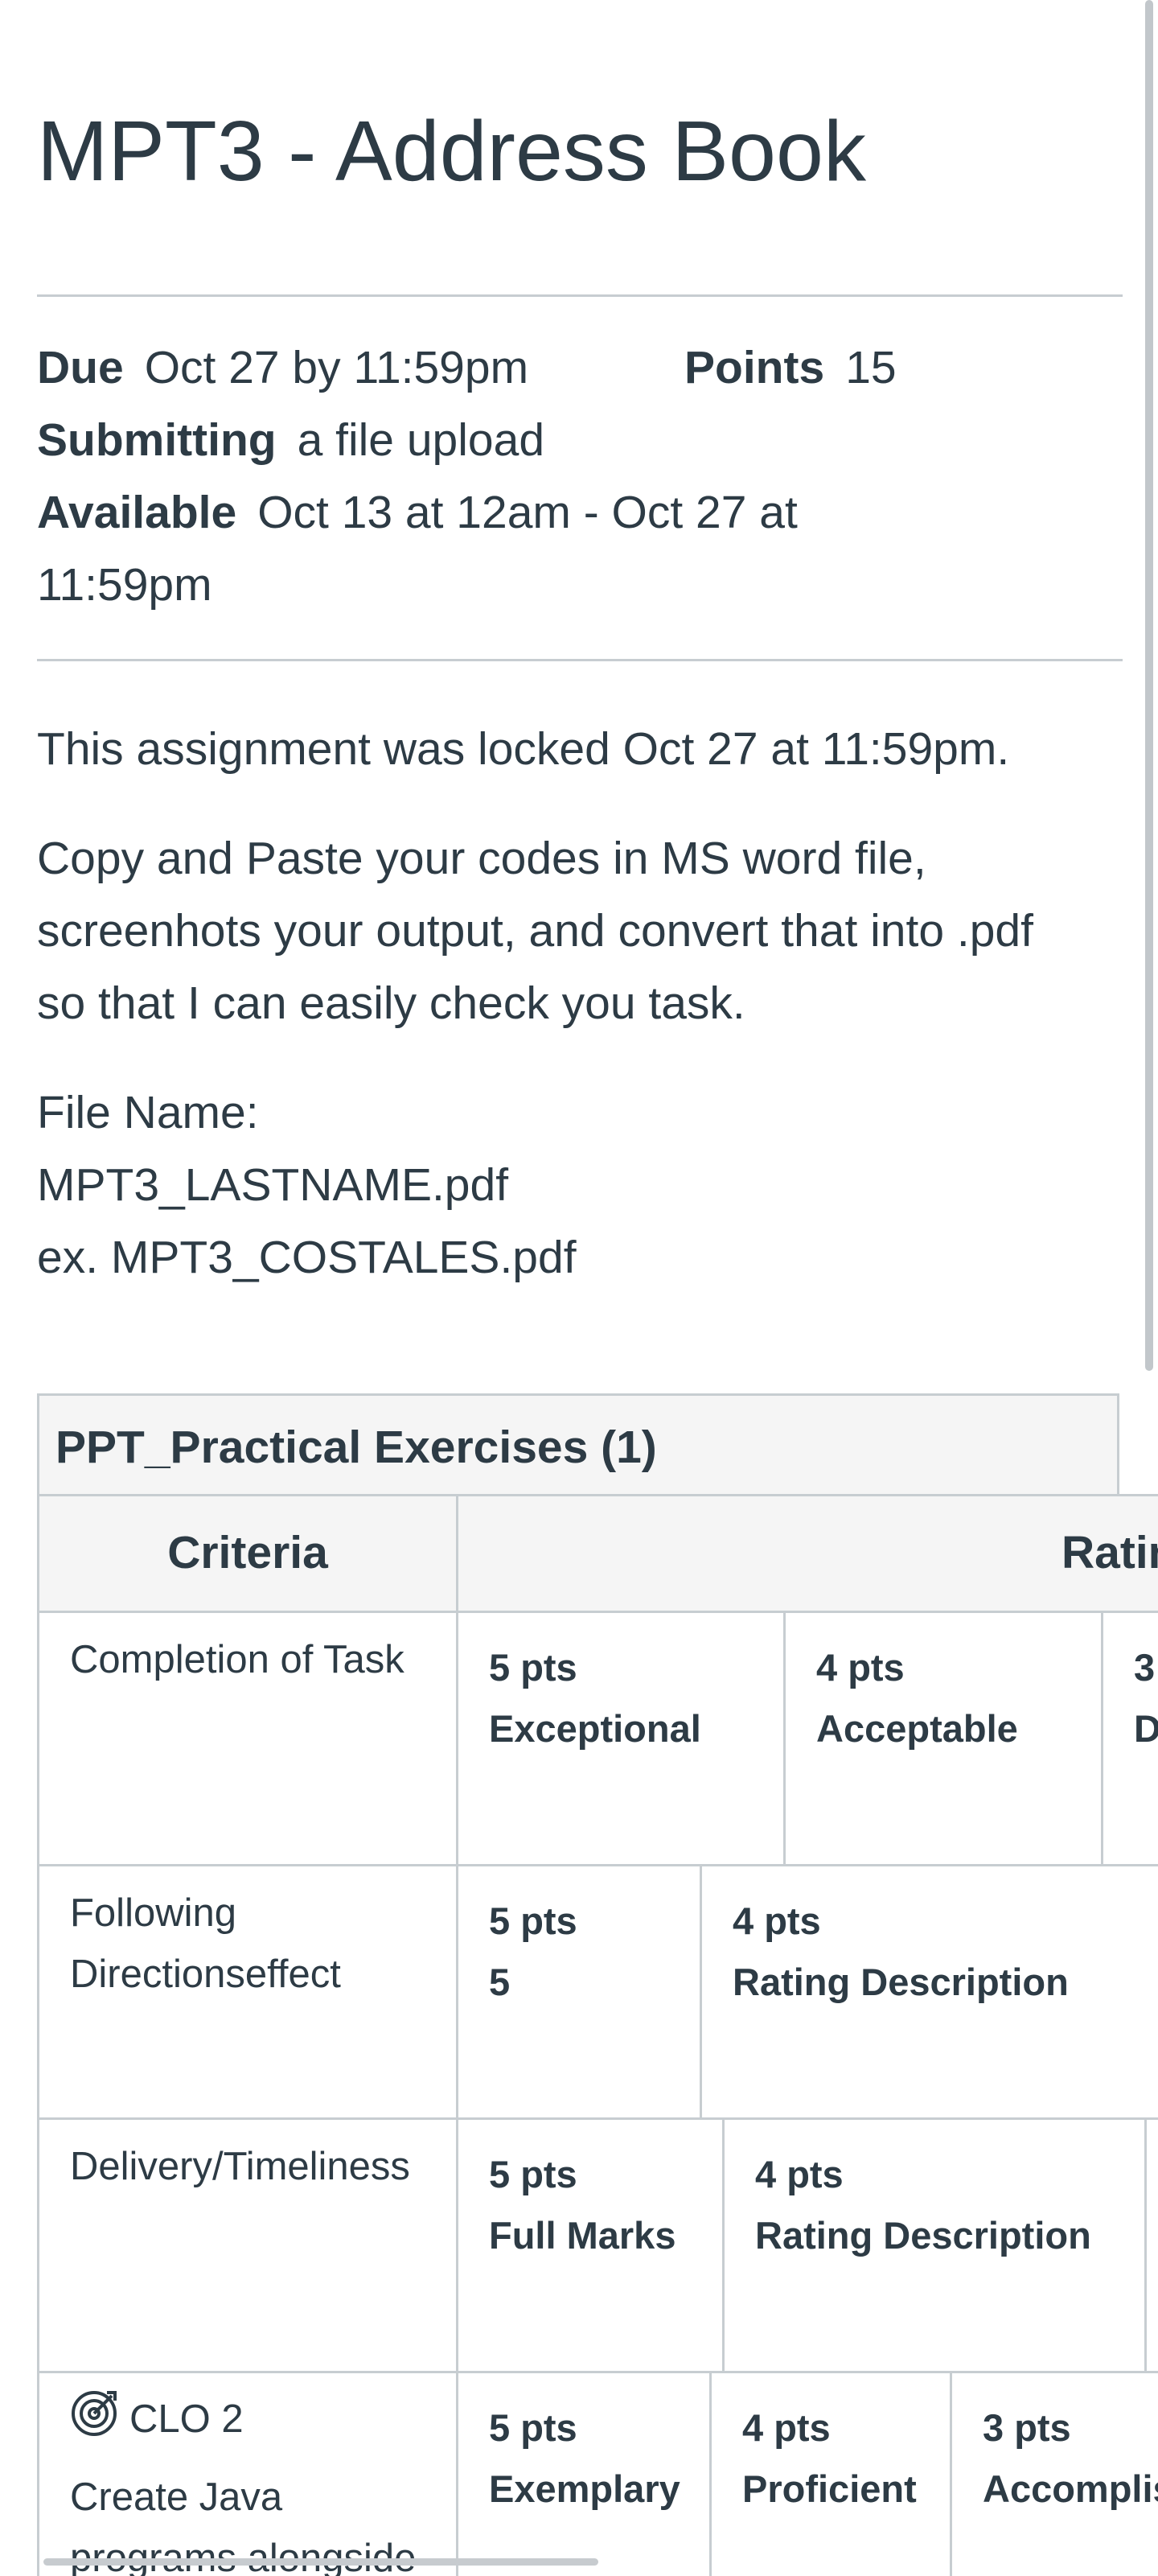 Image resolution: width=1158 pixels, height=2576 pixels. I want to click on table-row-criterion: Completion of Task, so click(247, 1738).